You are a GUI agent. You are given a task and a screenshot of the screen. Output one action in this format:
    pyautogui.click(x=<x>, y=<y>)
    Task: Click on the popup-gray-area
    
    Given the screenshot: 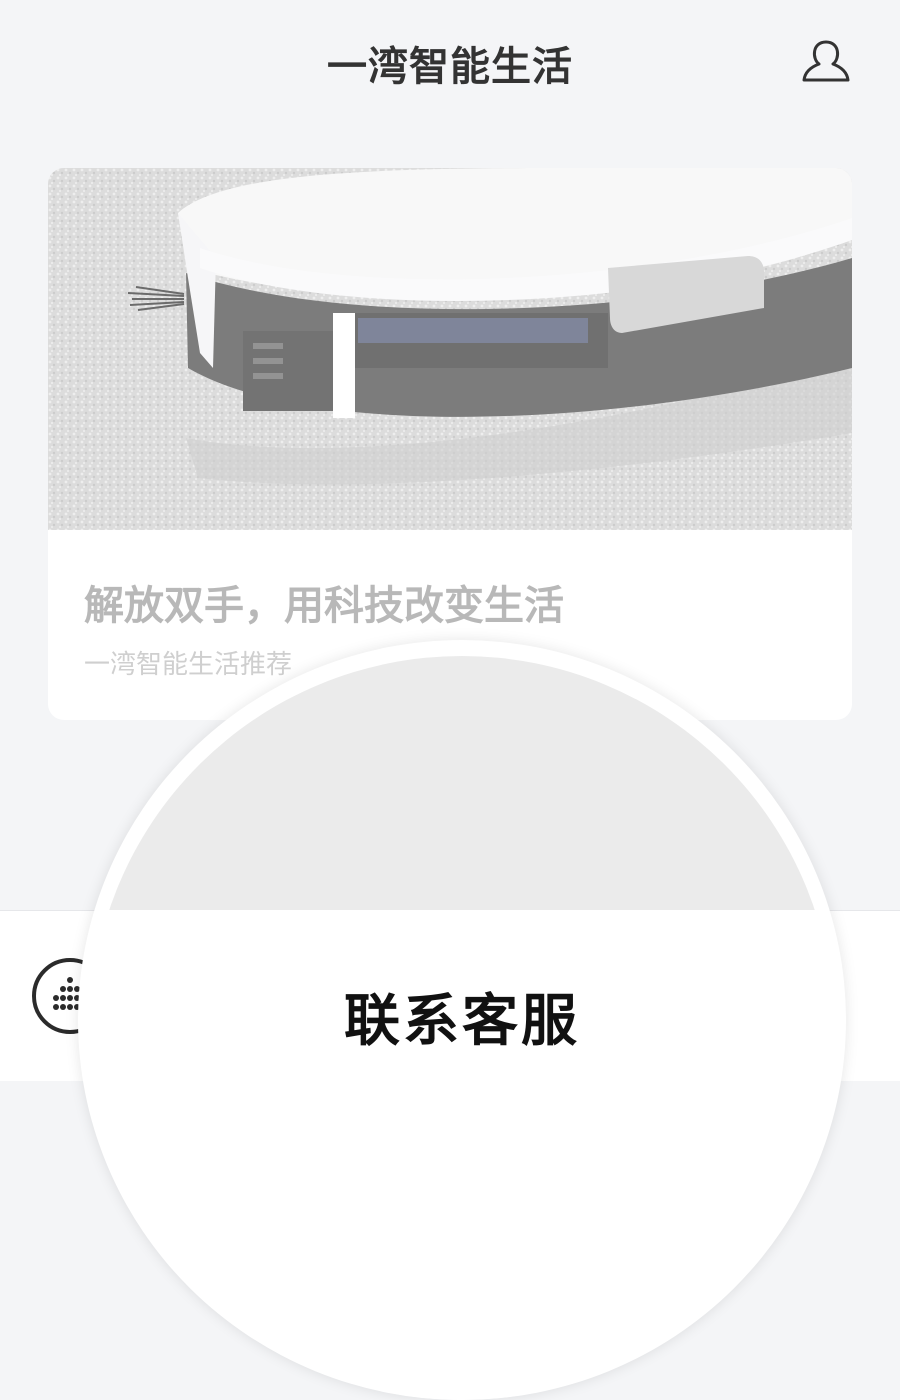 What is the action you would take?
    pyautogui.click(x=462, y=783)
    